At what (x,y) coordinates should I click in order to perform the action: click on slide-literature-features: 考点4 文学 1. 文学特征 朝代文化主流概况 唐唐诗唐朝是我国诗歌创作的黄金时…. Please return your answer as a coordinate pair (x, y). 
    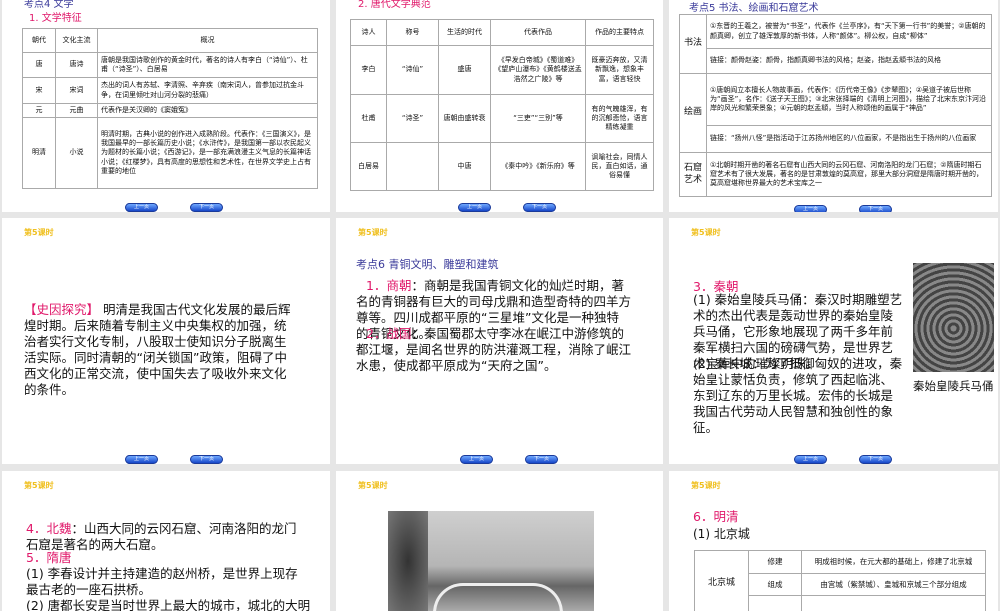
    Looking at the image, I should click on (166, 106).